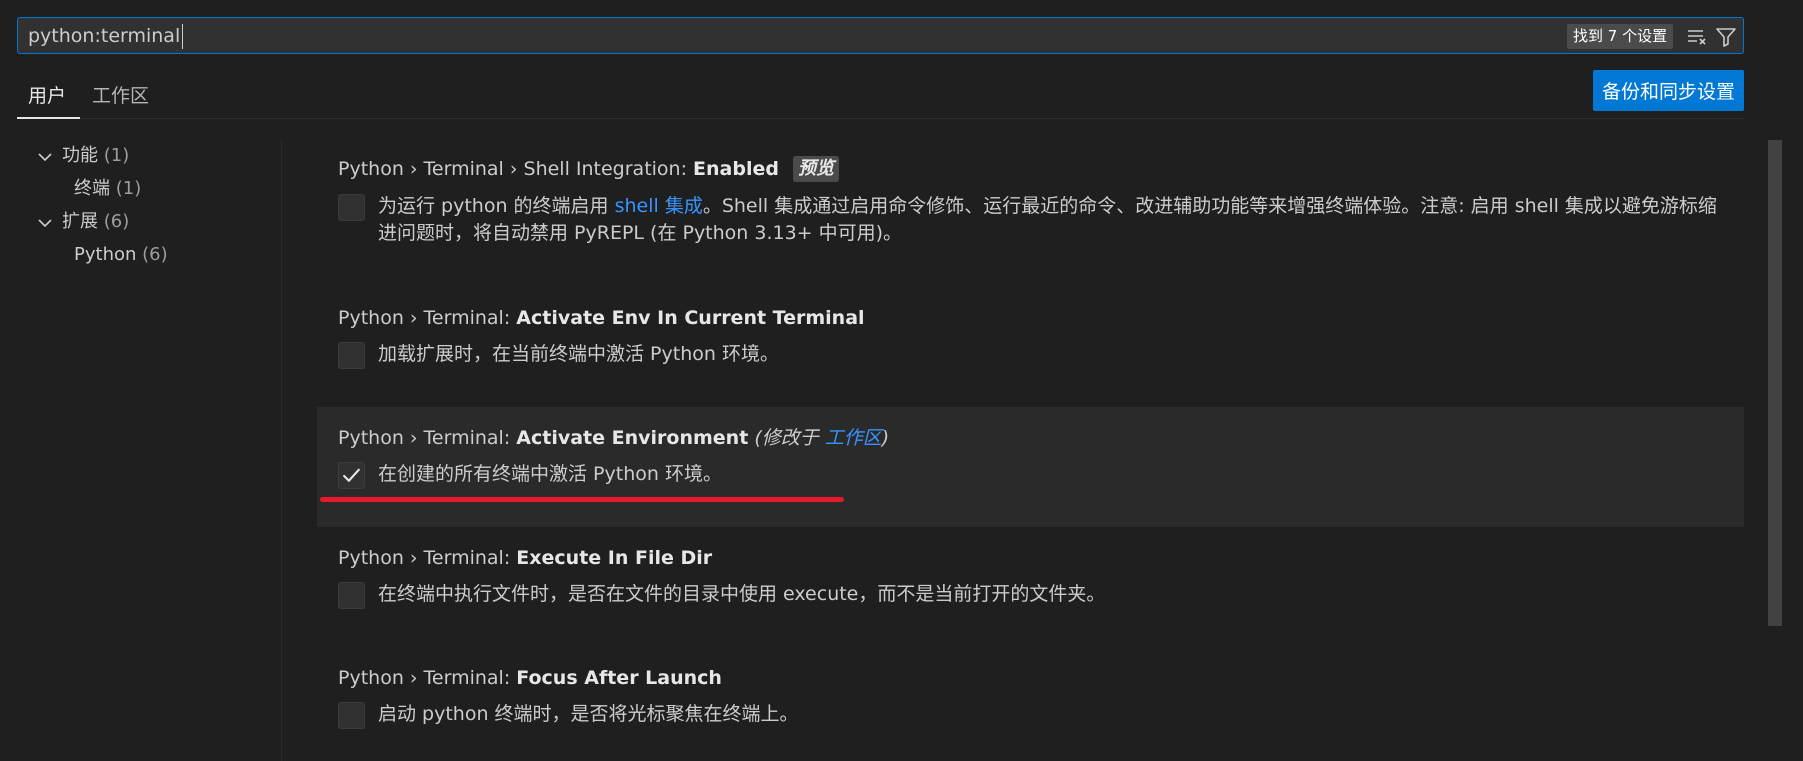  What do you see at coordinates (640, 233) in the screenshot?
I see `description-text: 进问题时，将自动禁用 PyREPL (在 Python 3.13+ 中可用)。` at bounding box center [640, 233].